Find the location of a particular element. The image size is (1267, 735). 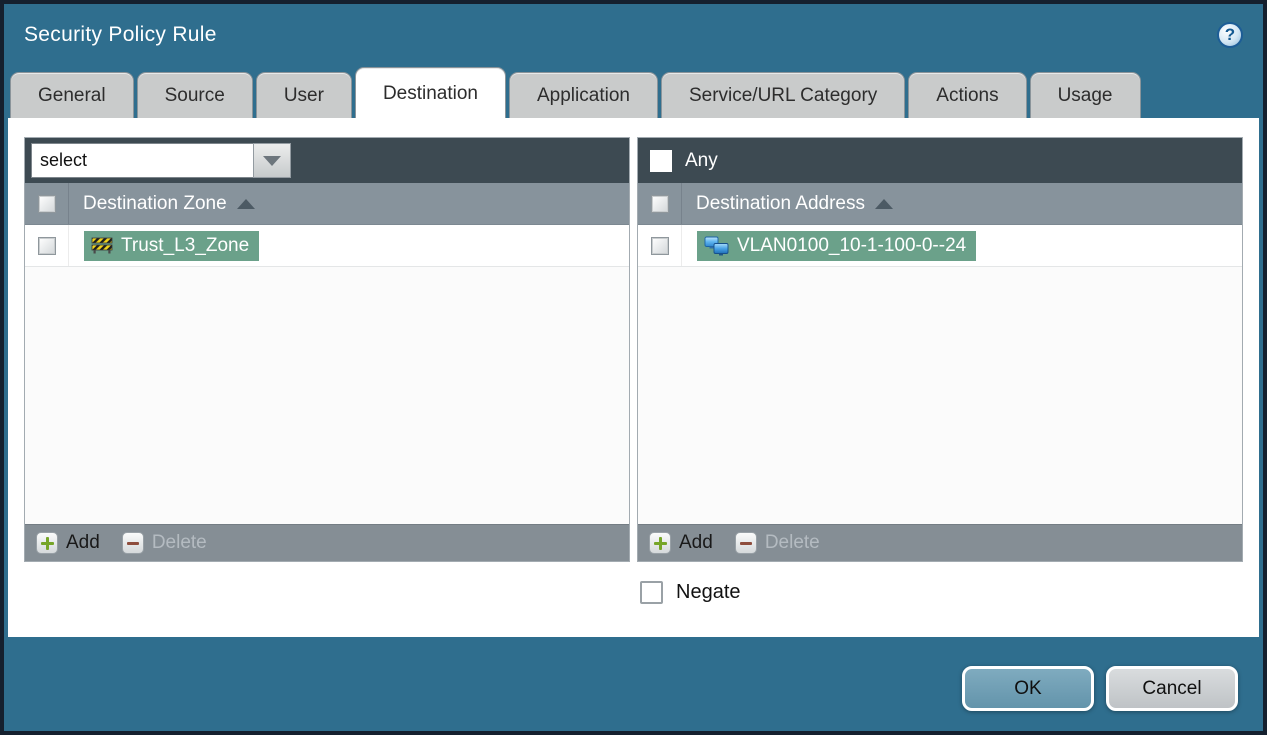

address-selected-chip: VLAN0100_10-1-100-0--24 is located at coordinates (837, 245).